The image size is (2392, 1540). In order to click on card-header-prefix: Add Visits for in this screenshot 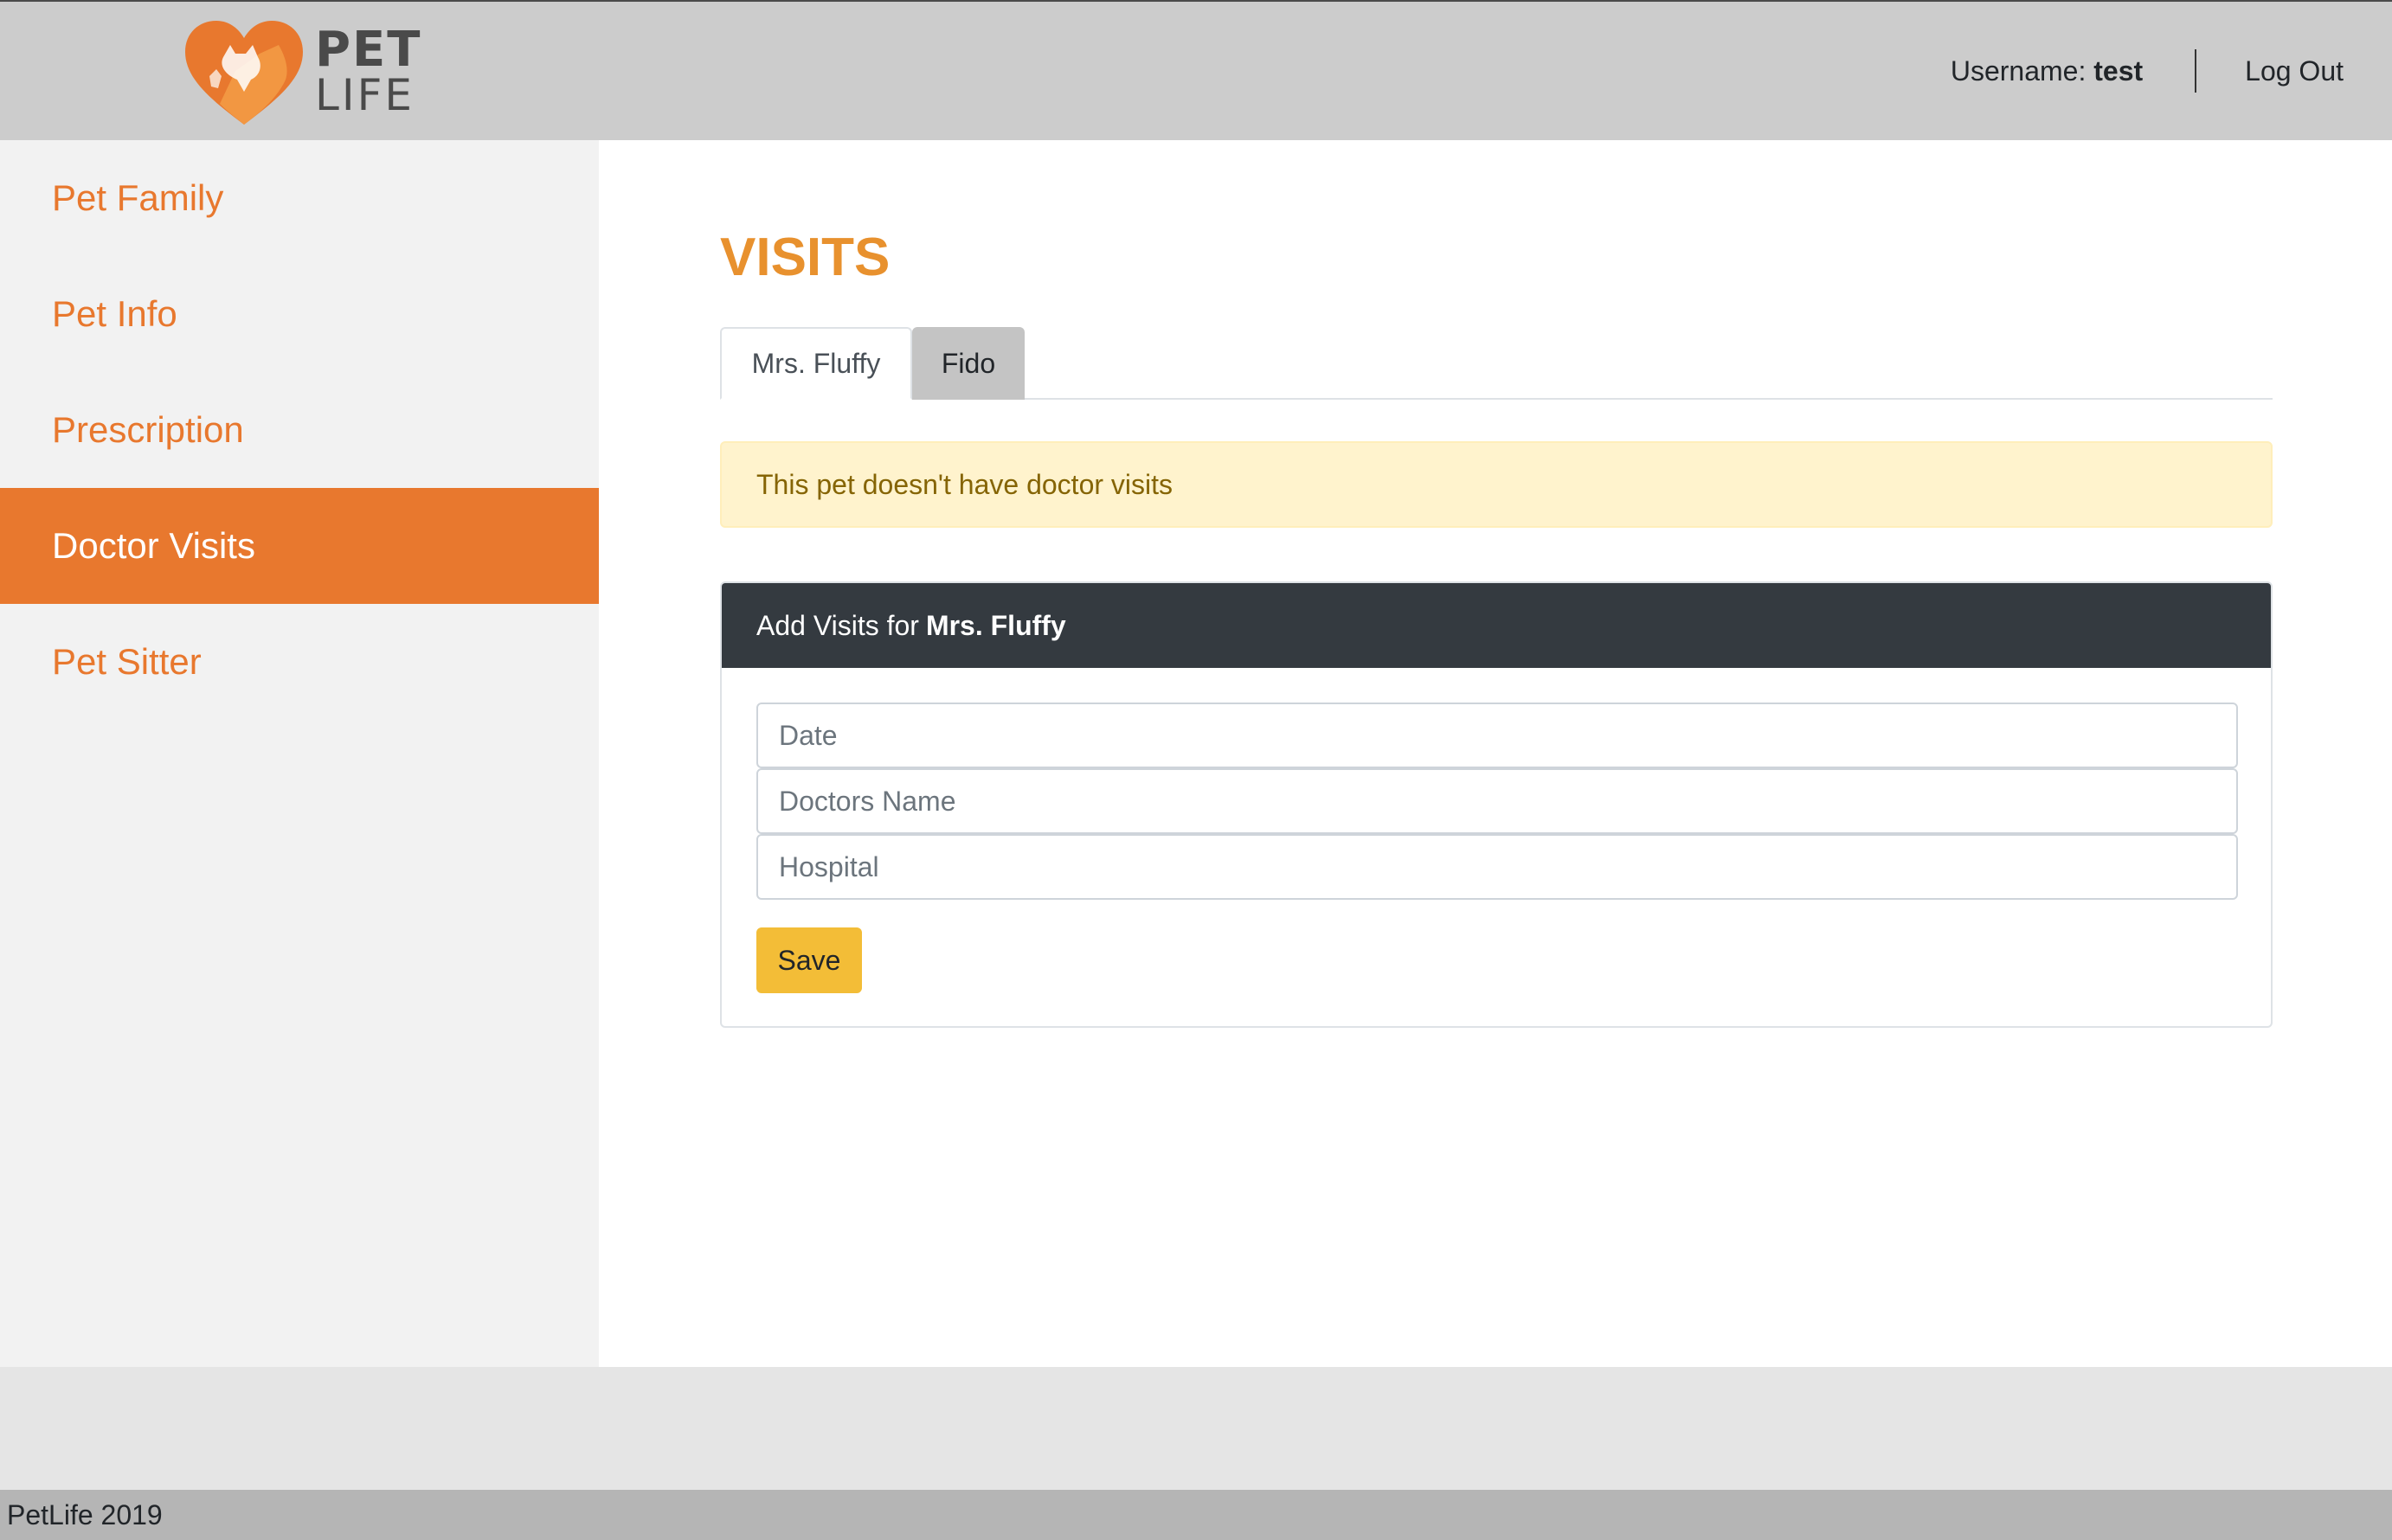, I will do `click(837, 625)`.